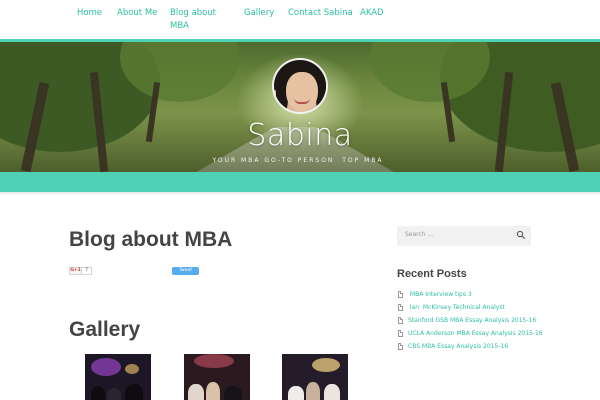 This screenshot has height=400, width=600. Describe the element at coordinates (300, 182) in the screenshot. I see `accent-band` at that location.